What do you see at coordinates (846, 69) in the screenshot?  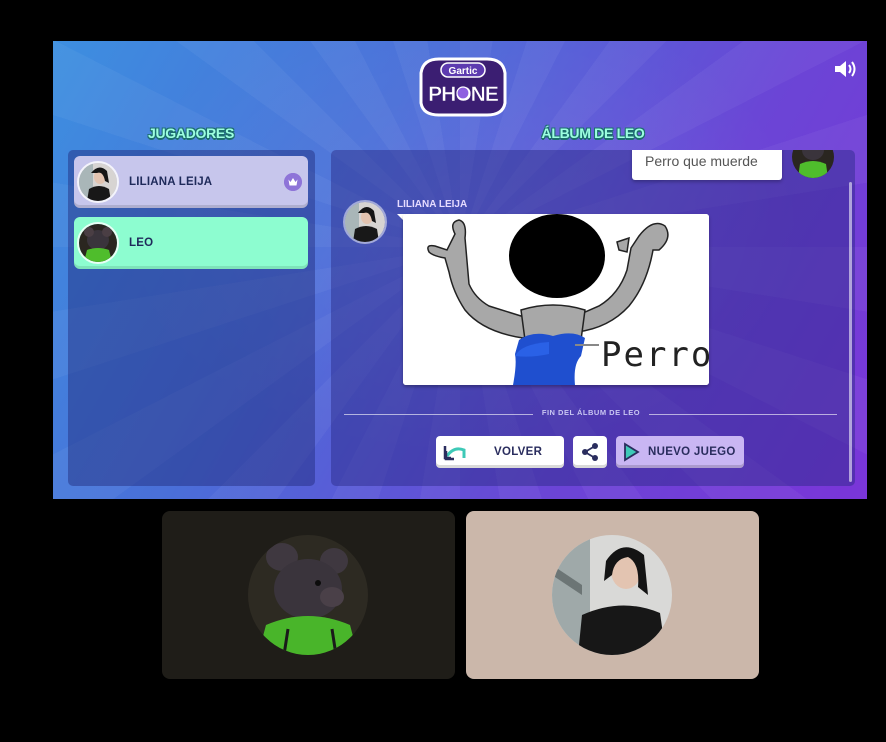 I see `speaker-volume-icon` at bounding box center [846, 69].